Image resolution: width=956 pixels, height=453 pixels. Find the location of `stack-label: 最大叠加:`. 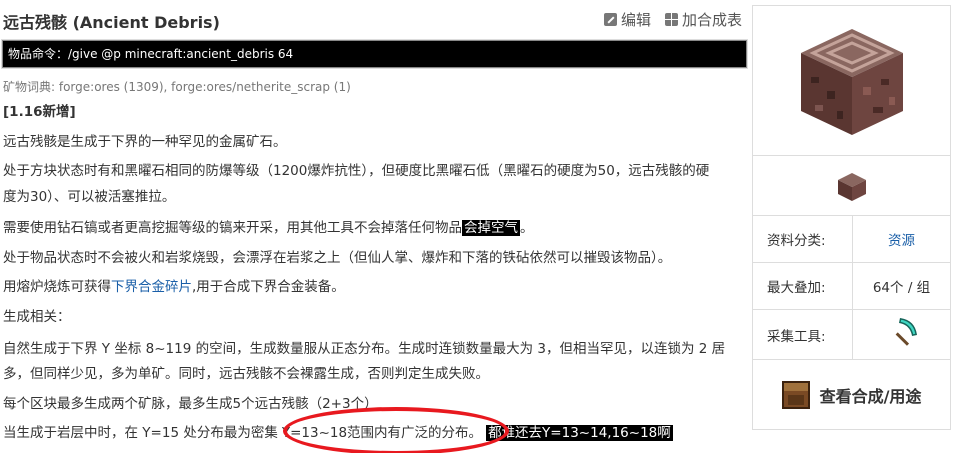

stack-label: 最大叠加: is located at coordinates (803, 286).